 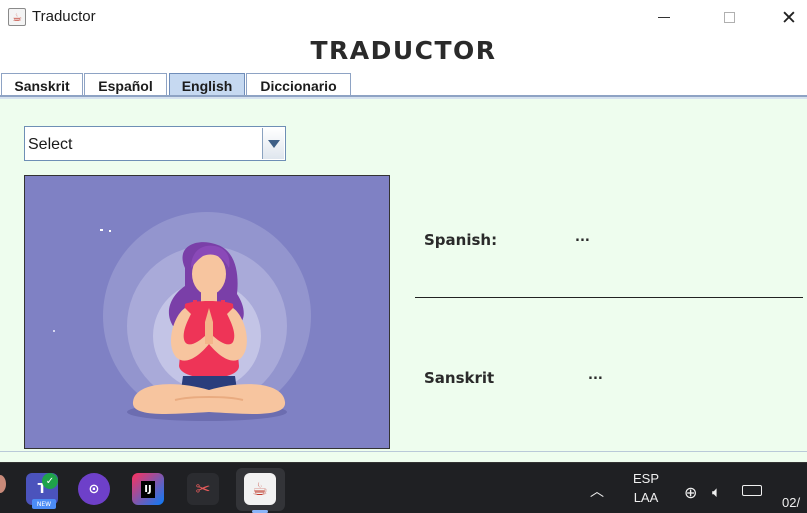 What do you see at coordinates (646, 497) in the screenshot?
I see `language-layout: LAA` at bounding box center [646, 497].